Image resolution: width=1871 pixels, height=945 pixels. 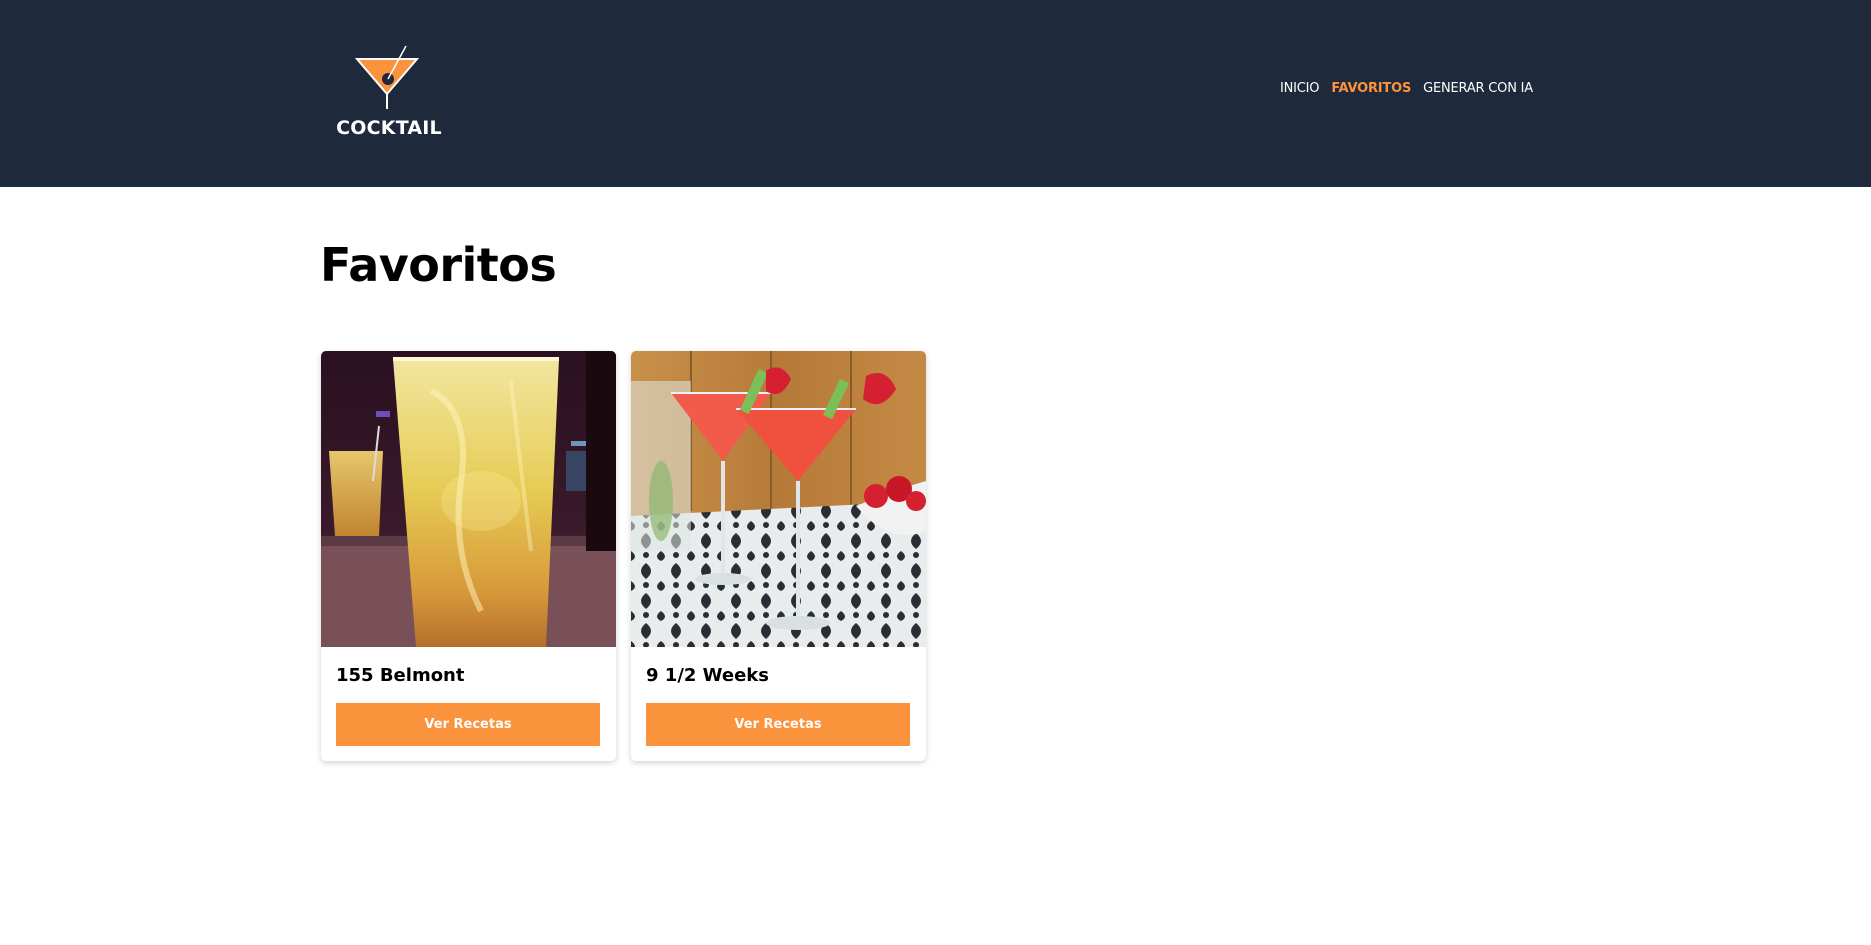 What do you see at coordinates (707, 675) in the screenshot?
I see `cocktail-name: 9 1/2 Weeks` at bounding box center [707, 675].